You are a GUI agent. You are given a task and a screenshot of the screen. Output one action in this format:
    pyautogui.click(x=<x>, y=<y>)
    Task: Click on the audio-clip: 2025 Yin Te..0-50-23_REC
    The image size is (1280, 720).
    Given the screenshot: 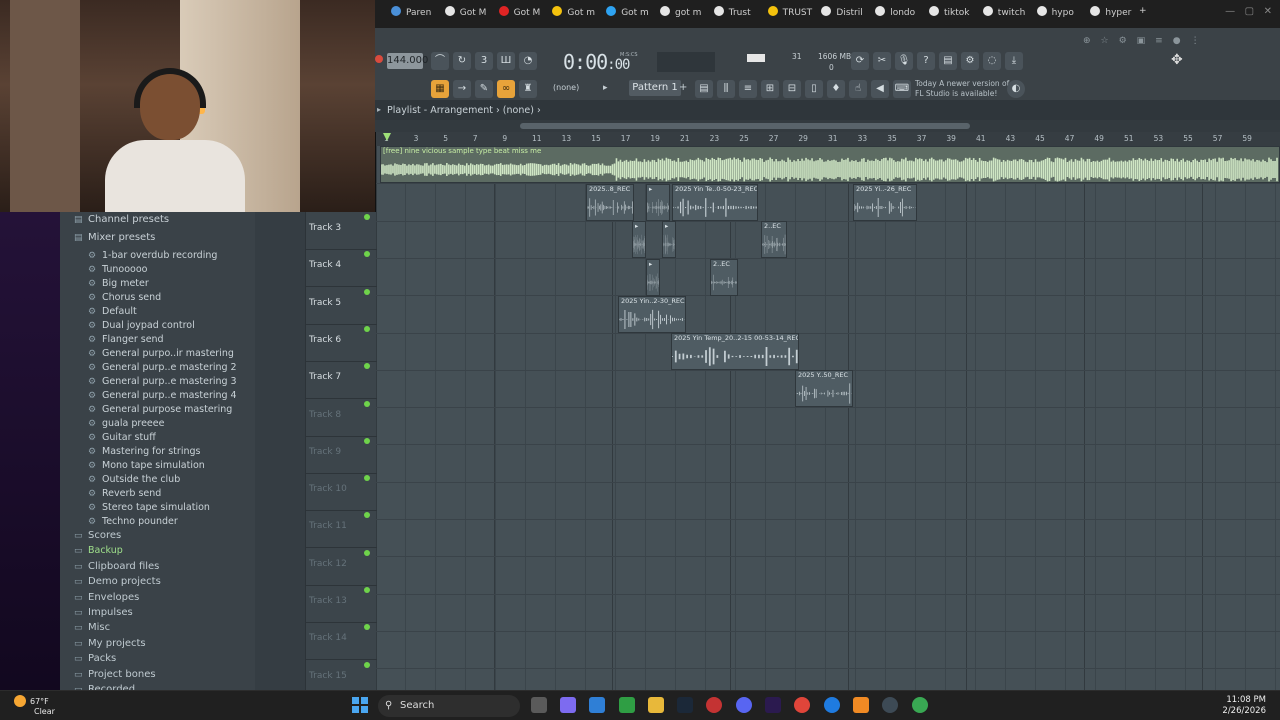 What is the action you would take?
    pyautogui.click(x=715, y=202)
    